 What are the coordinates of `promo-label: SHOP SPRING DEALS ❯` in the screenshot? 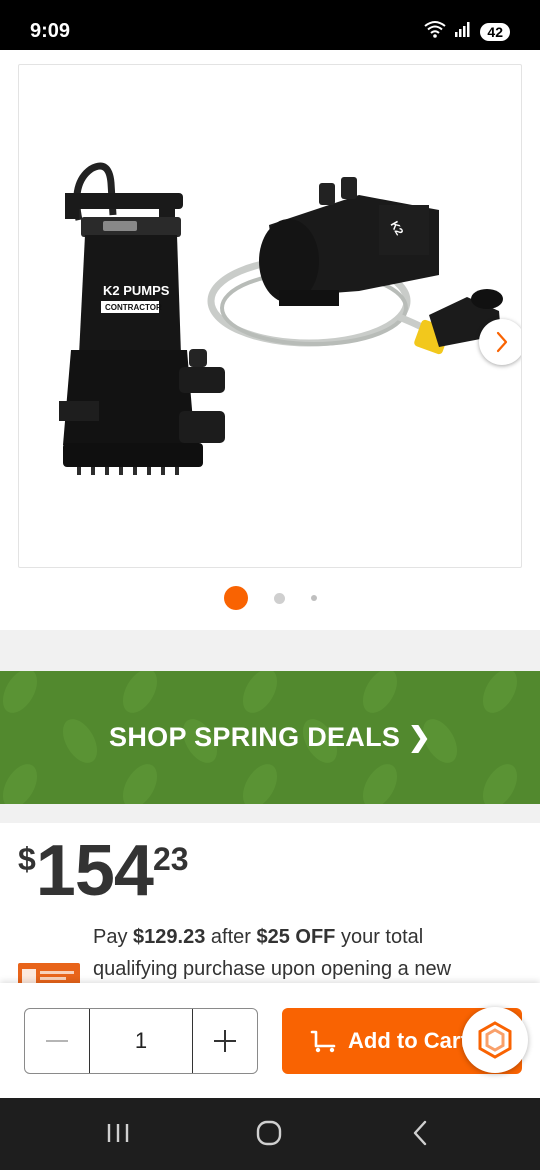 It's located at (270, 737).